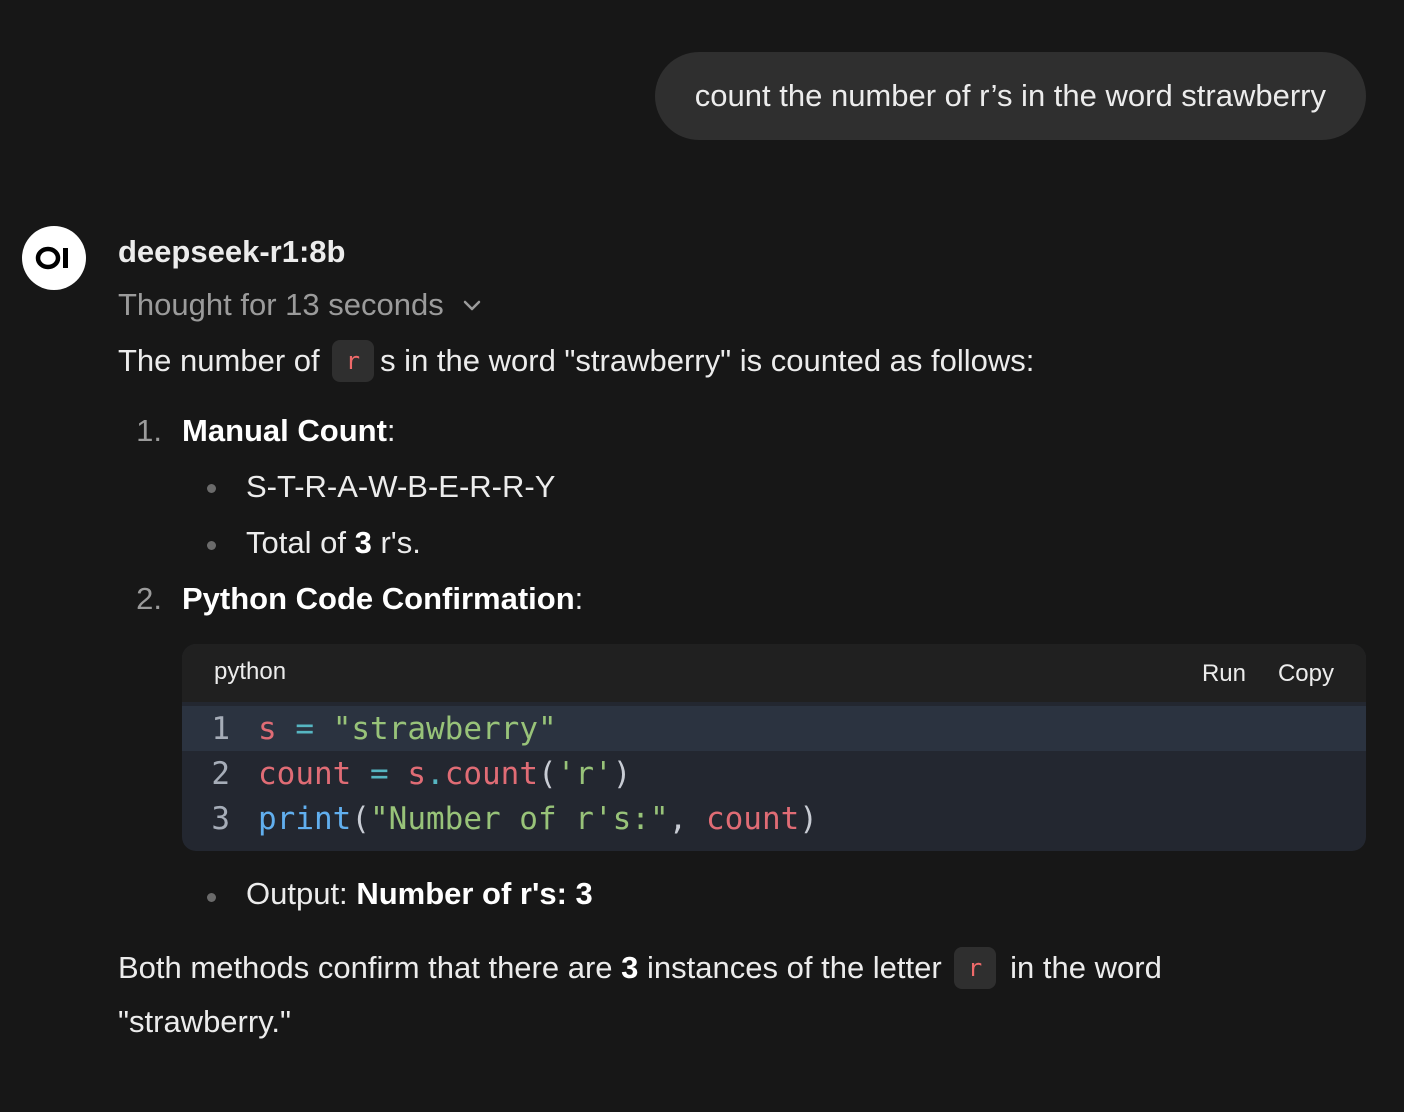 The height and width of the screenshot is (1112, 1404). Describe the element at coordinates (149, 598) in the screenshot. I see `list-number: 2.` at that location.